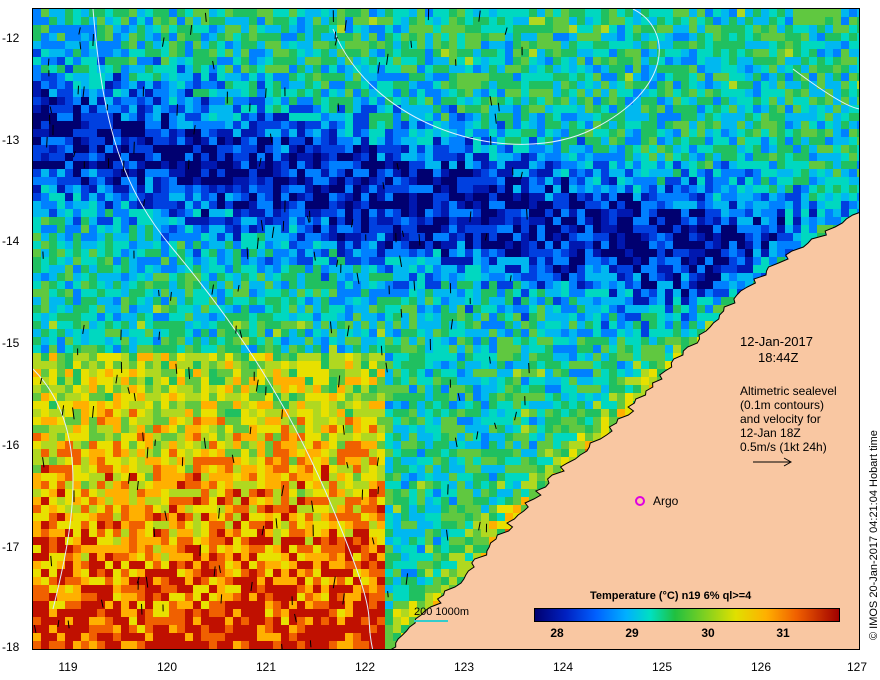 This screenshot has width=880, height=680. I want to click on imos-credit: © IMOS 20-Jan-2017 04:21:04 Hobart time, so click(874, 535).